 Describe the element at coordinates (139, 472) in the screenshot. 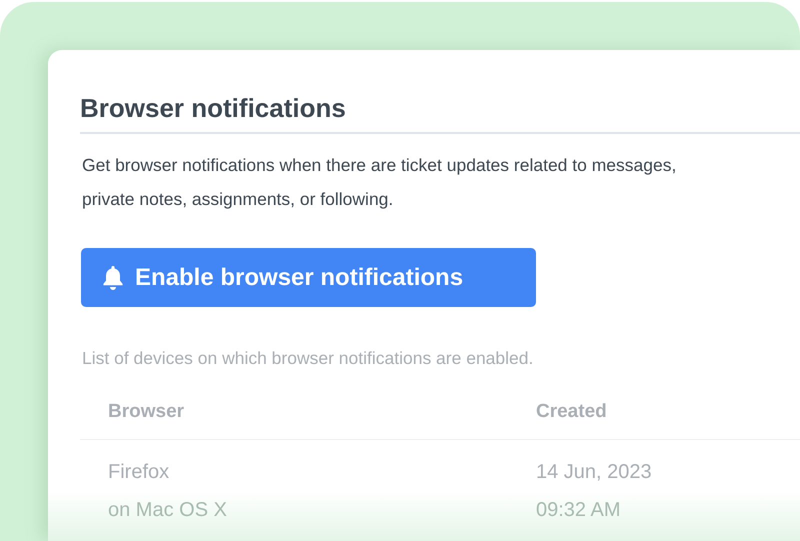

I see `browser-name: Firefox` at that location.